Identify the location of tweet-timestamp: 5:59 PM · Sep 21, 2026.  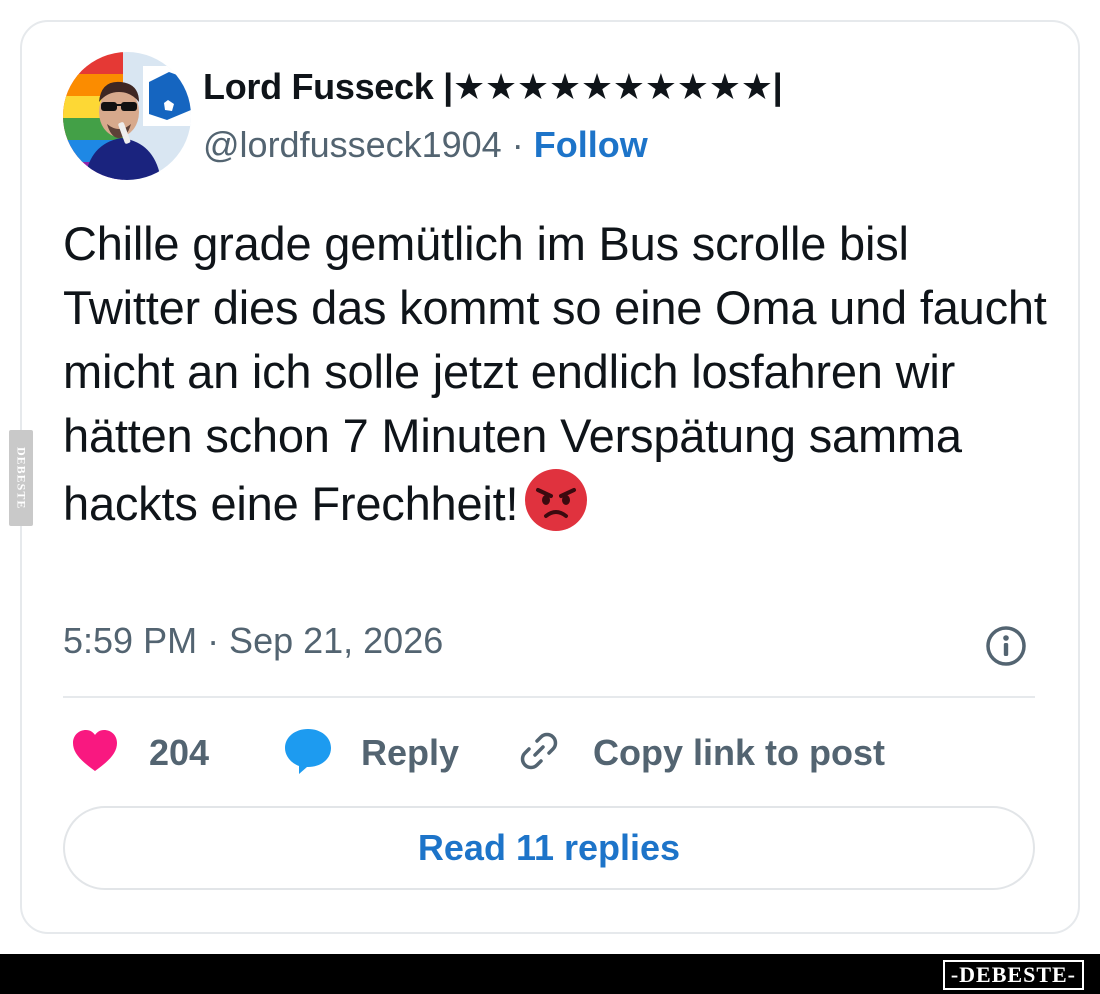
(253, 641).